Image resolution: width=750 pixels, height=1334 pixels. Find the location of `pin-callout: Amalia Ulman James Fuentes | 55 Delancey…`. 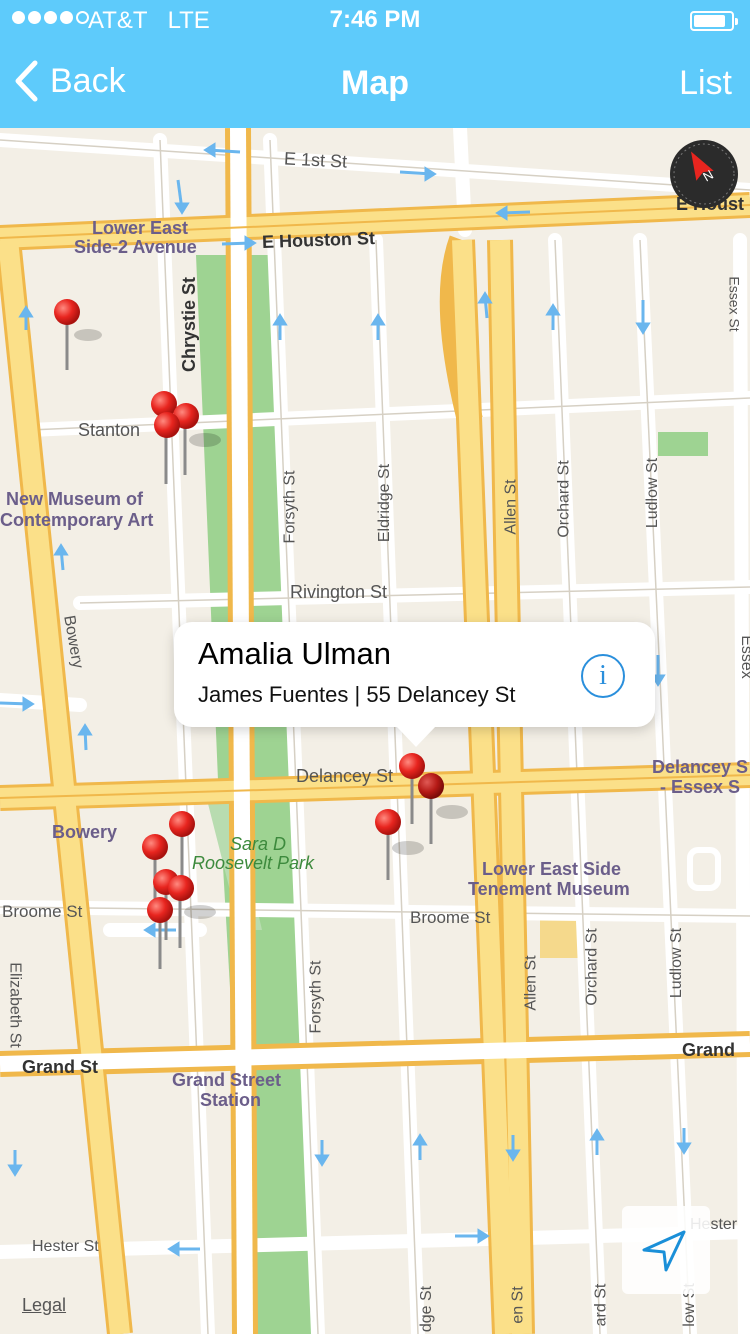

pin-callout: Amalia Ulman James Fuentes | 55 Delancey… is located at coordinates (414, 684).